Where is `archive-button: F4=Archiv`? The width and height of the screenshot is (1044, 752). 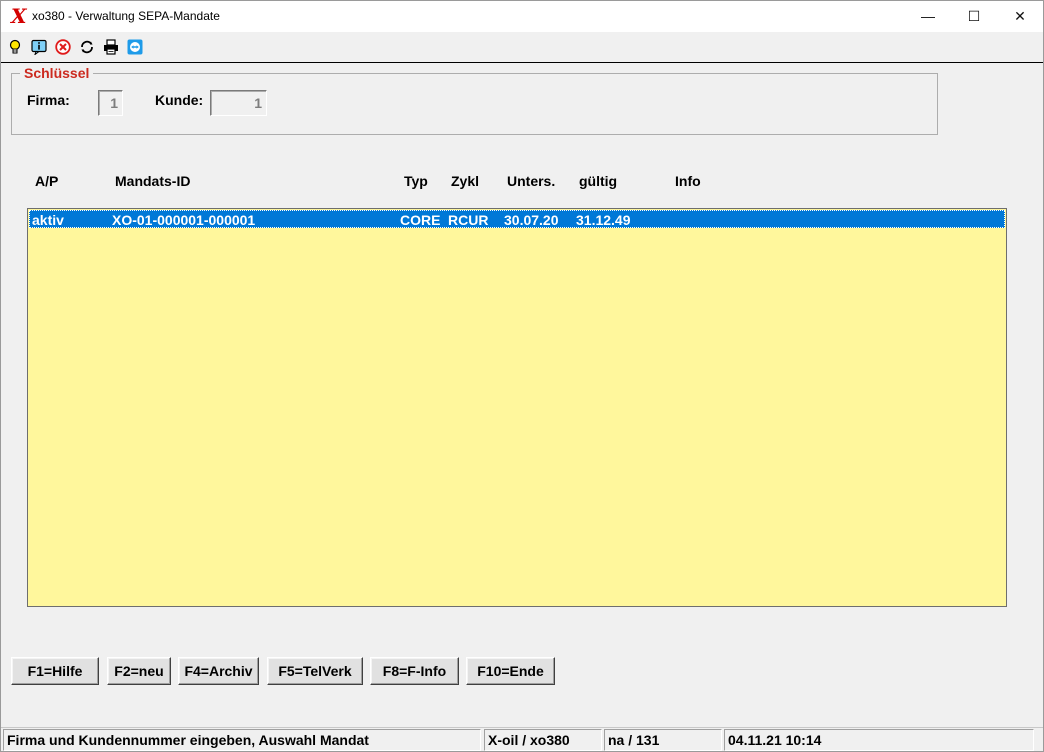
archive-button: F4=Archiv is located at coordinates (218, 671).